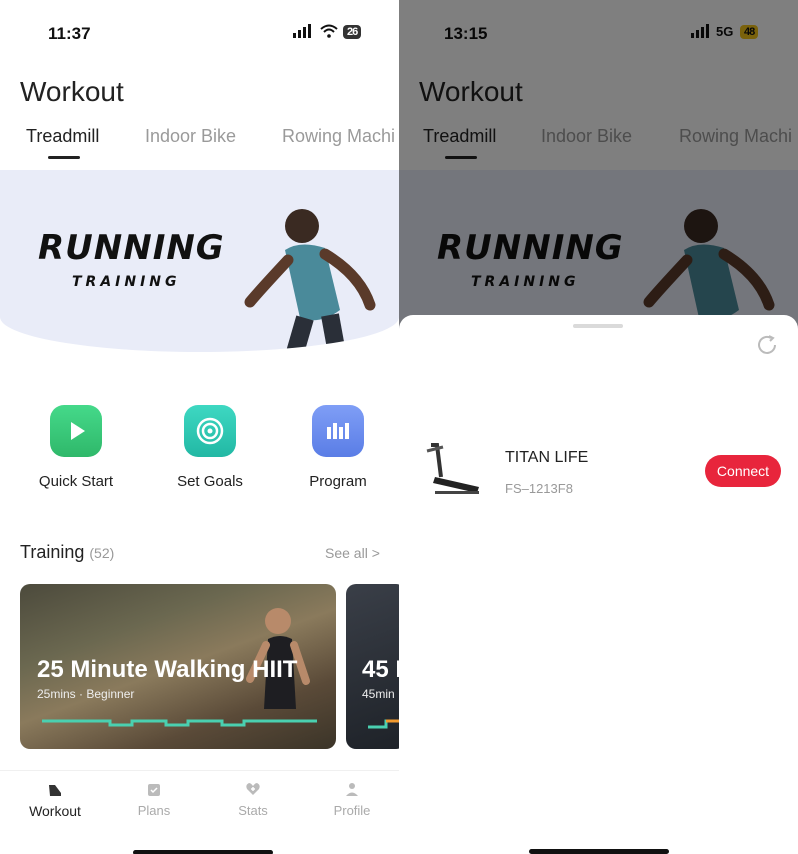 The image size is (798, 854). What do you see at coordinates (352, 799) in the screenshot?
I see `nav-profile: Profile` at bounding box center [352, 799].